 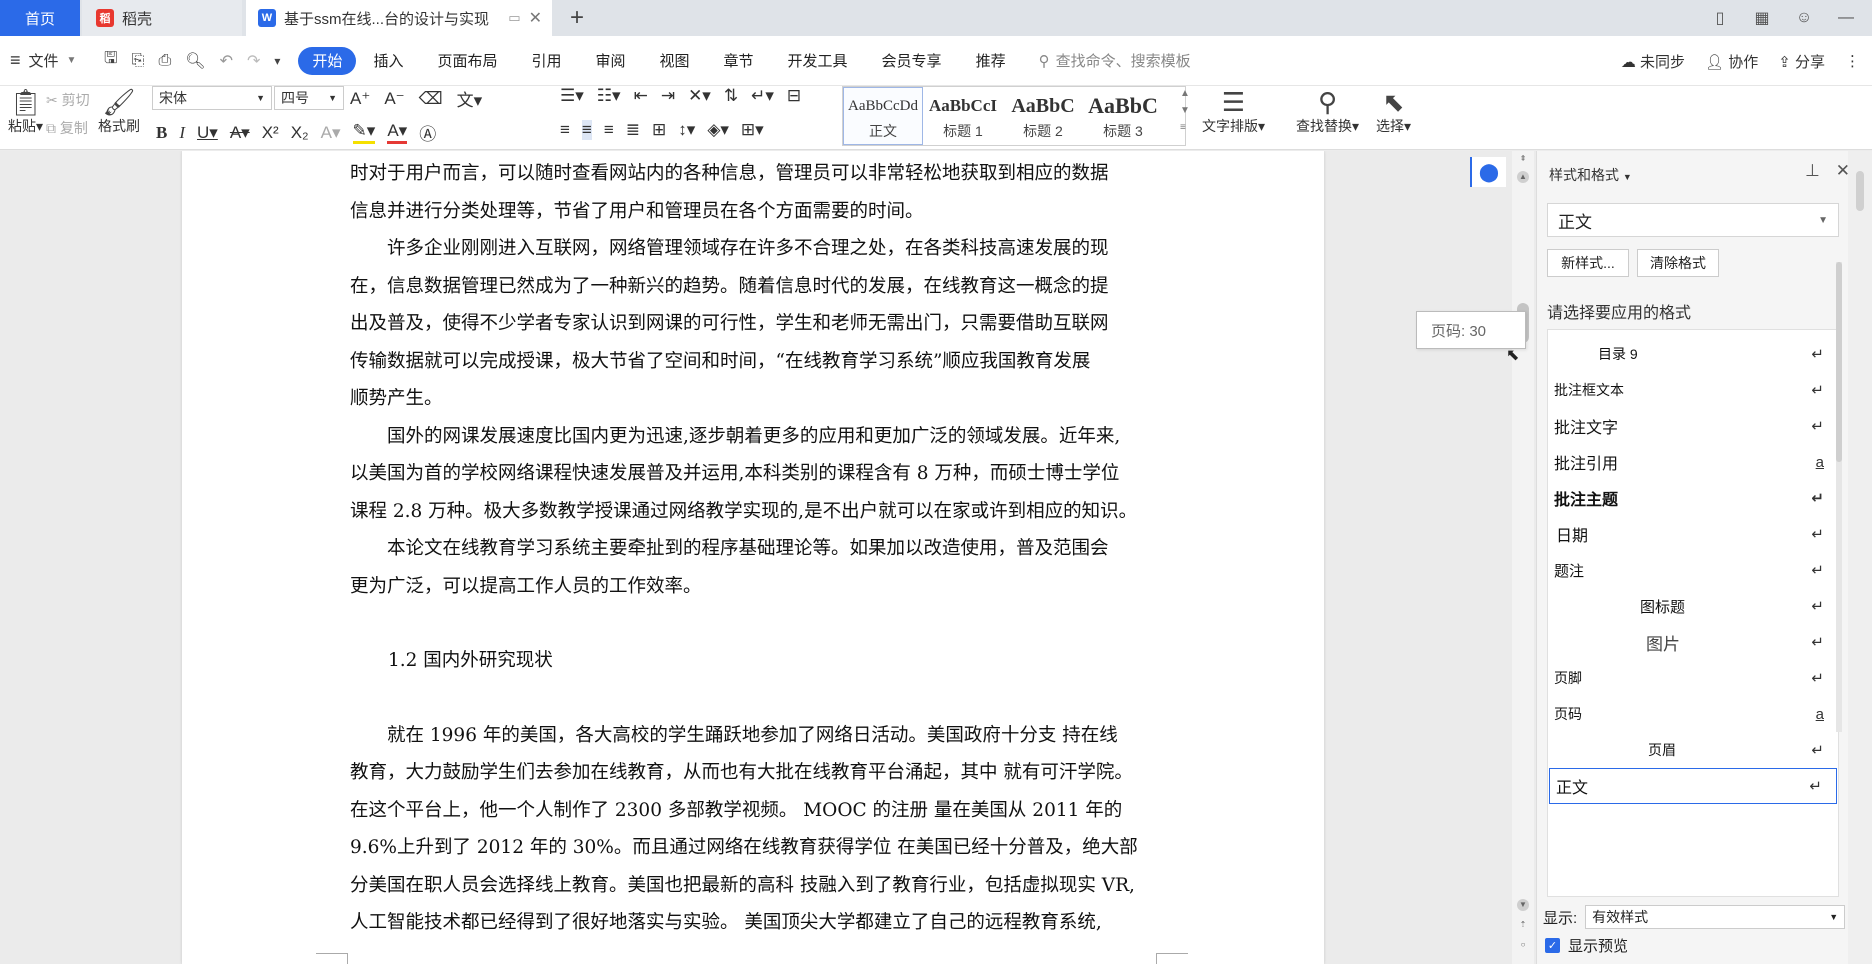 I want to click on checkbox-checked-icon: ✓, so click(x=1552, y=945).